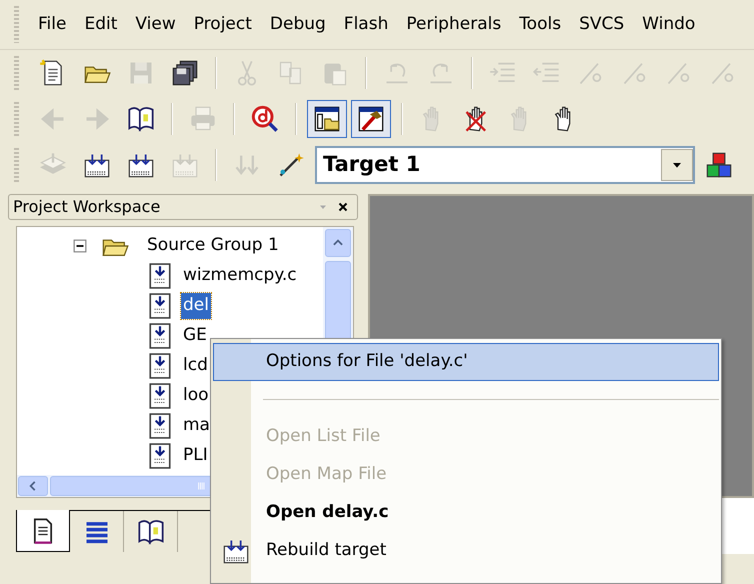 This screenshot has height=584, width=754. I want to click on window-icon, so click(327, 119).